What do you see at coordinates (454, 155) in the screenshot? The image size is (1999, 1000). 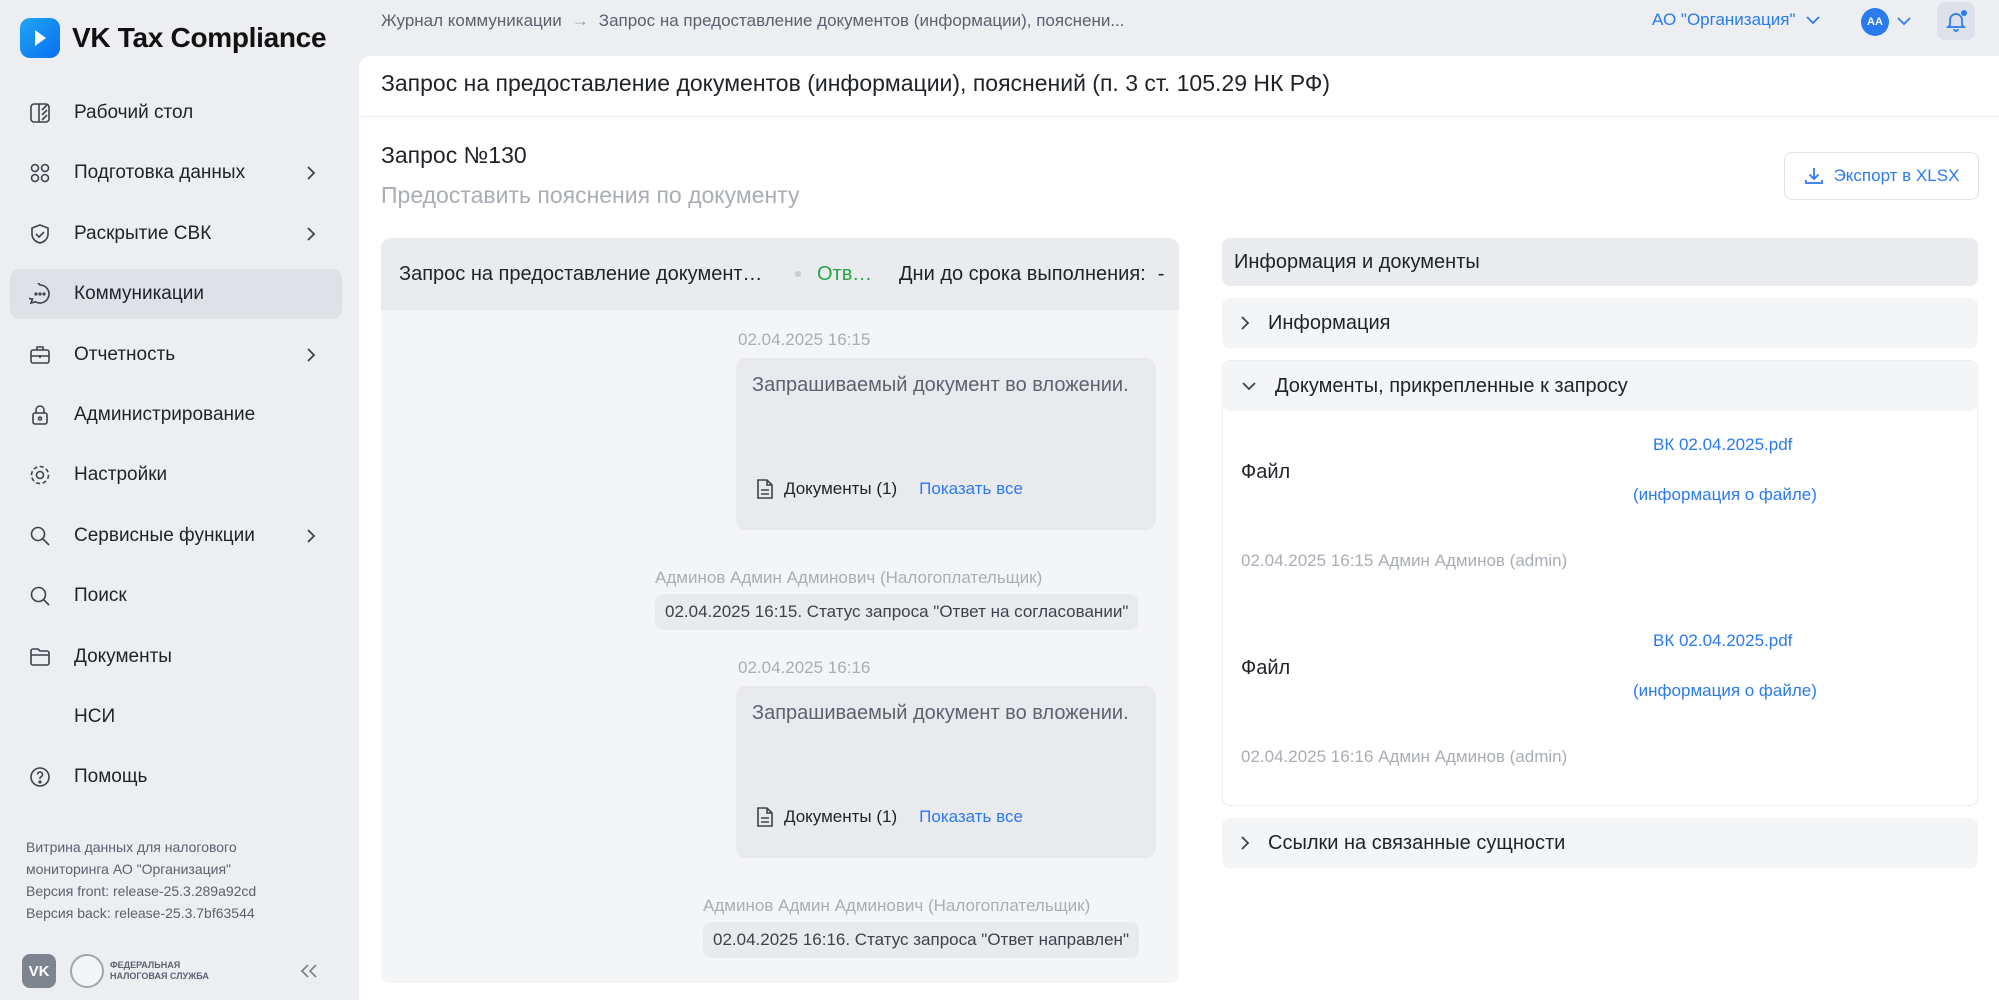 I see `request-number: Запрос №130` at bounding box center [454, 155].